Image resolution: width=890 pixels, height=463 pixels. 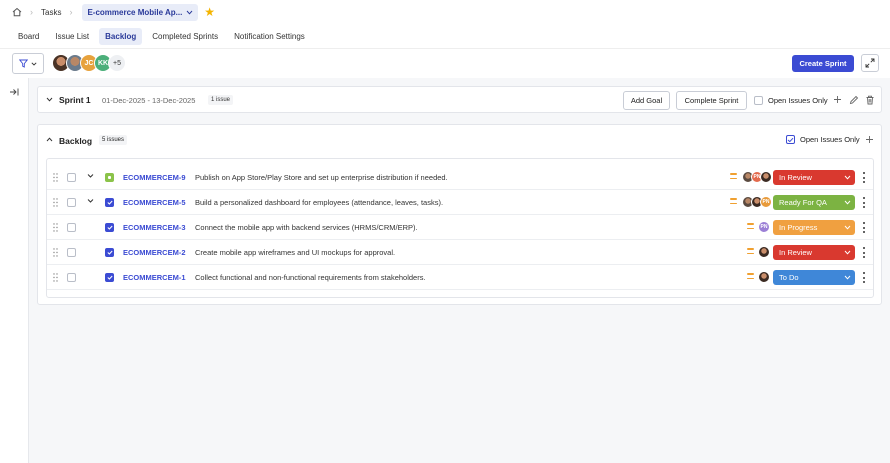 What do you see at coordinates (445, 12) in the screenshot?
I see `breadcrumb-bar: › Tasks › E-commerce Mobile Ap... ★` at bounding box center [445, 12].